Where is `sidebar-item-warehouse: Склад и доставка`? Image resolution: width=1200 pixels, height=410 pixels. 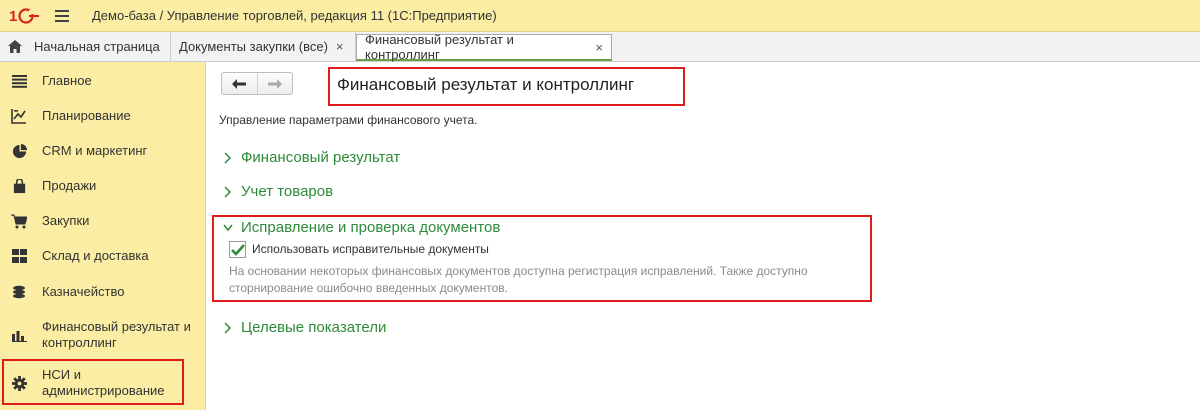 sidebar-item-warehouse: Склад и доставка is located at coordinates (103, 256).